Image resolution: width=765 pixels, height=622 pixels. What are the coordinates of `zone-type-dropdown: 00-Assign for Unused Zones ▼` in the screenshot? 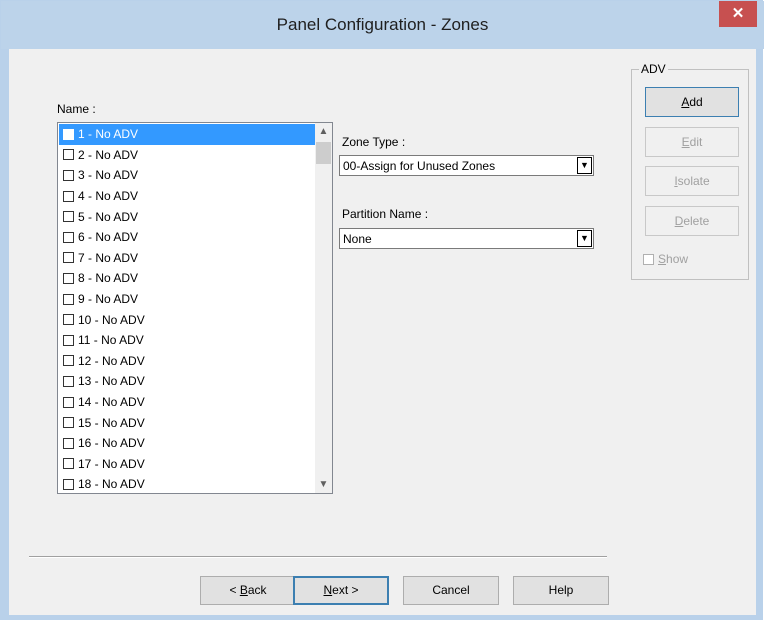 It's located at (466, 165).